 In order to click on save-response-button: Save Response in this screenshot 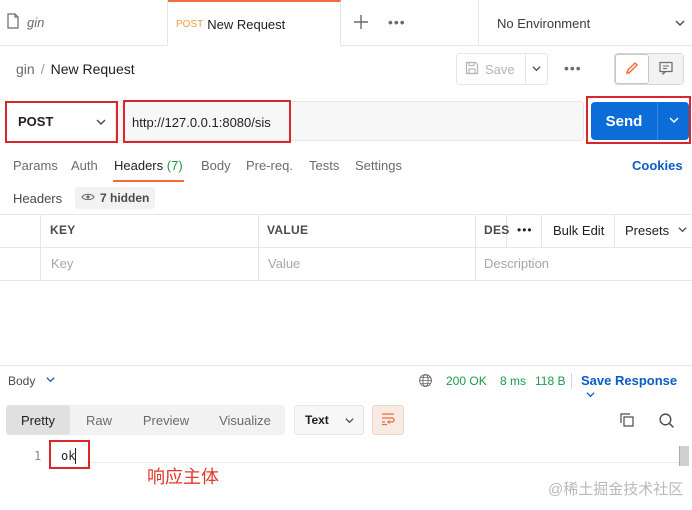, I will do `click(636, 388)`.